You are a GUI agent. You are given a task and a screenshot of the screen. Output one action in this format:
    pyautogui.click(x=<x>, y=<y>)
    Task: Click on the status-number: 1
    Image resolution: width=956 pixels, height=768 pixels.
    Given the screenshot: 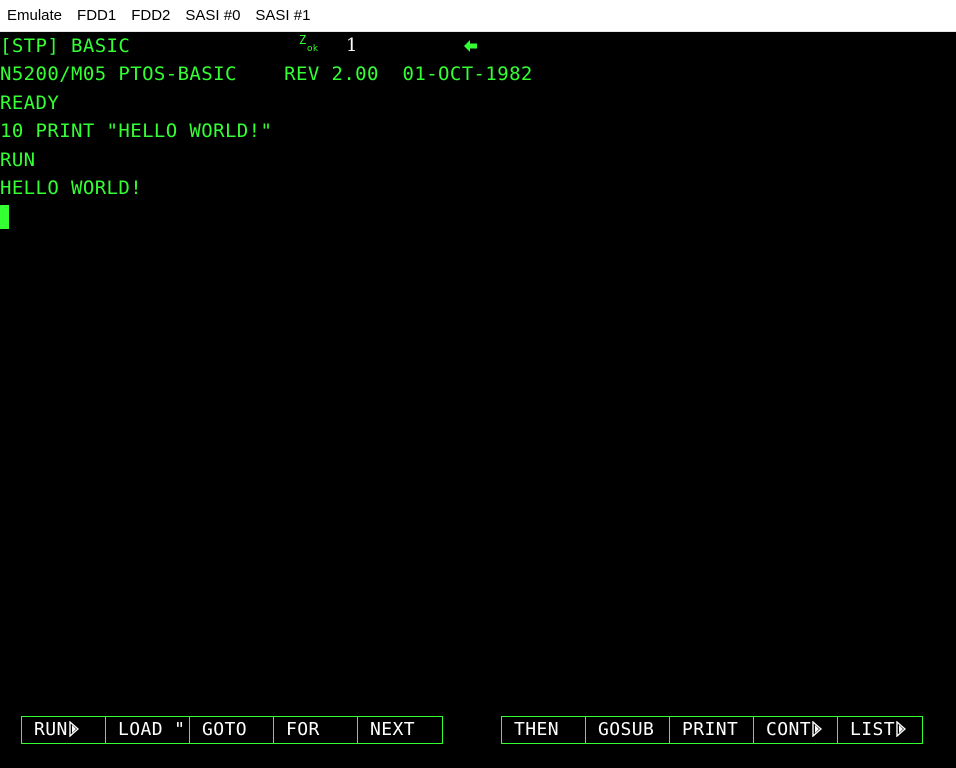 What is the action you would take?
    pyautogui.click(x=352, y=45)
    